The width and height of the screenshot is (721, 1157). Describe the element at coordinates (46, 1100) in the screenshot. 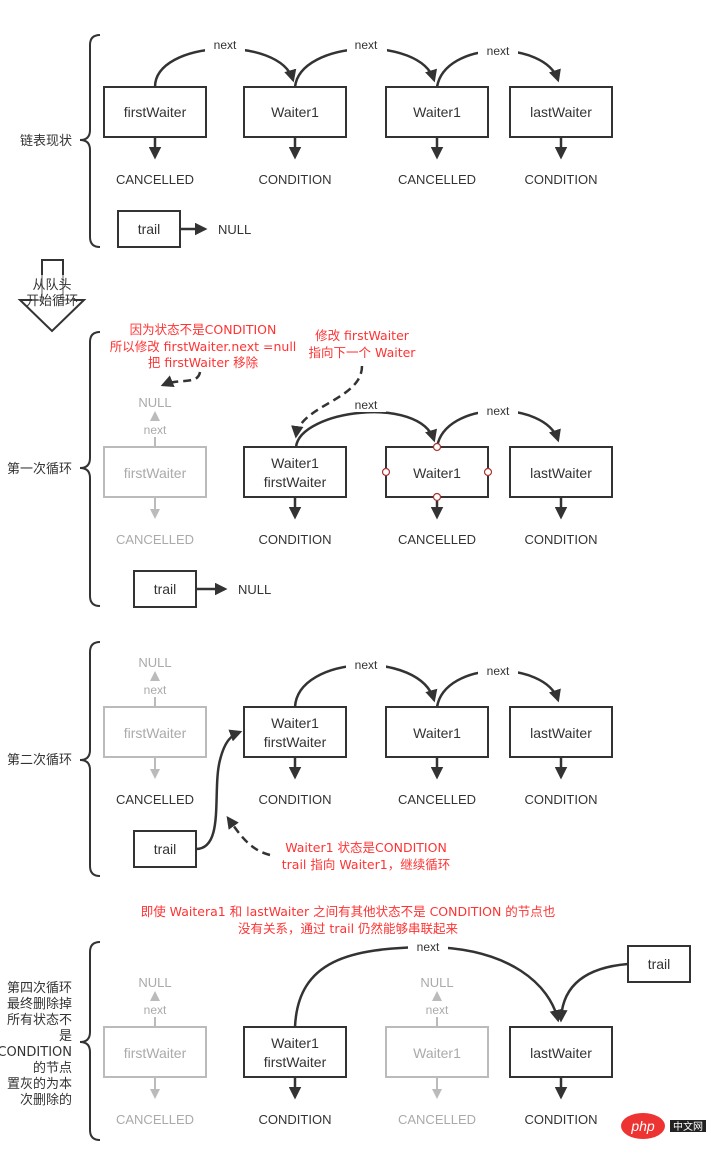

I see `svg-text: 次删除的` at that location.